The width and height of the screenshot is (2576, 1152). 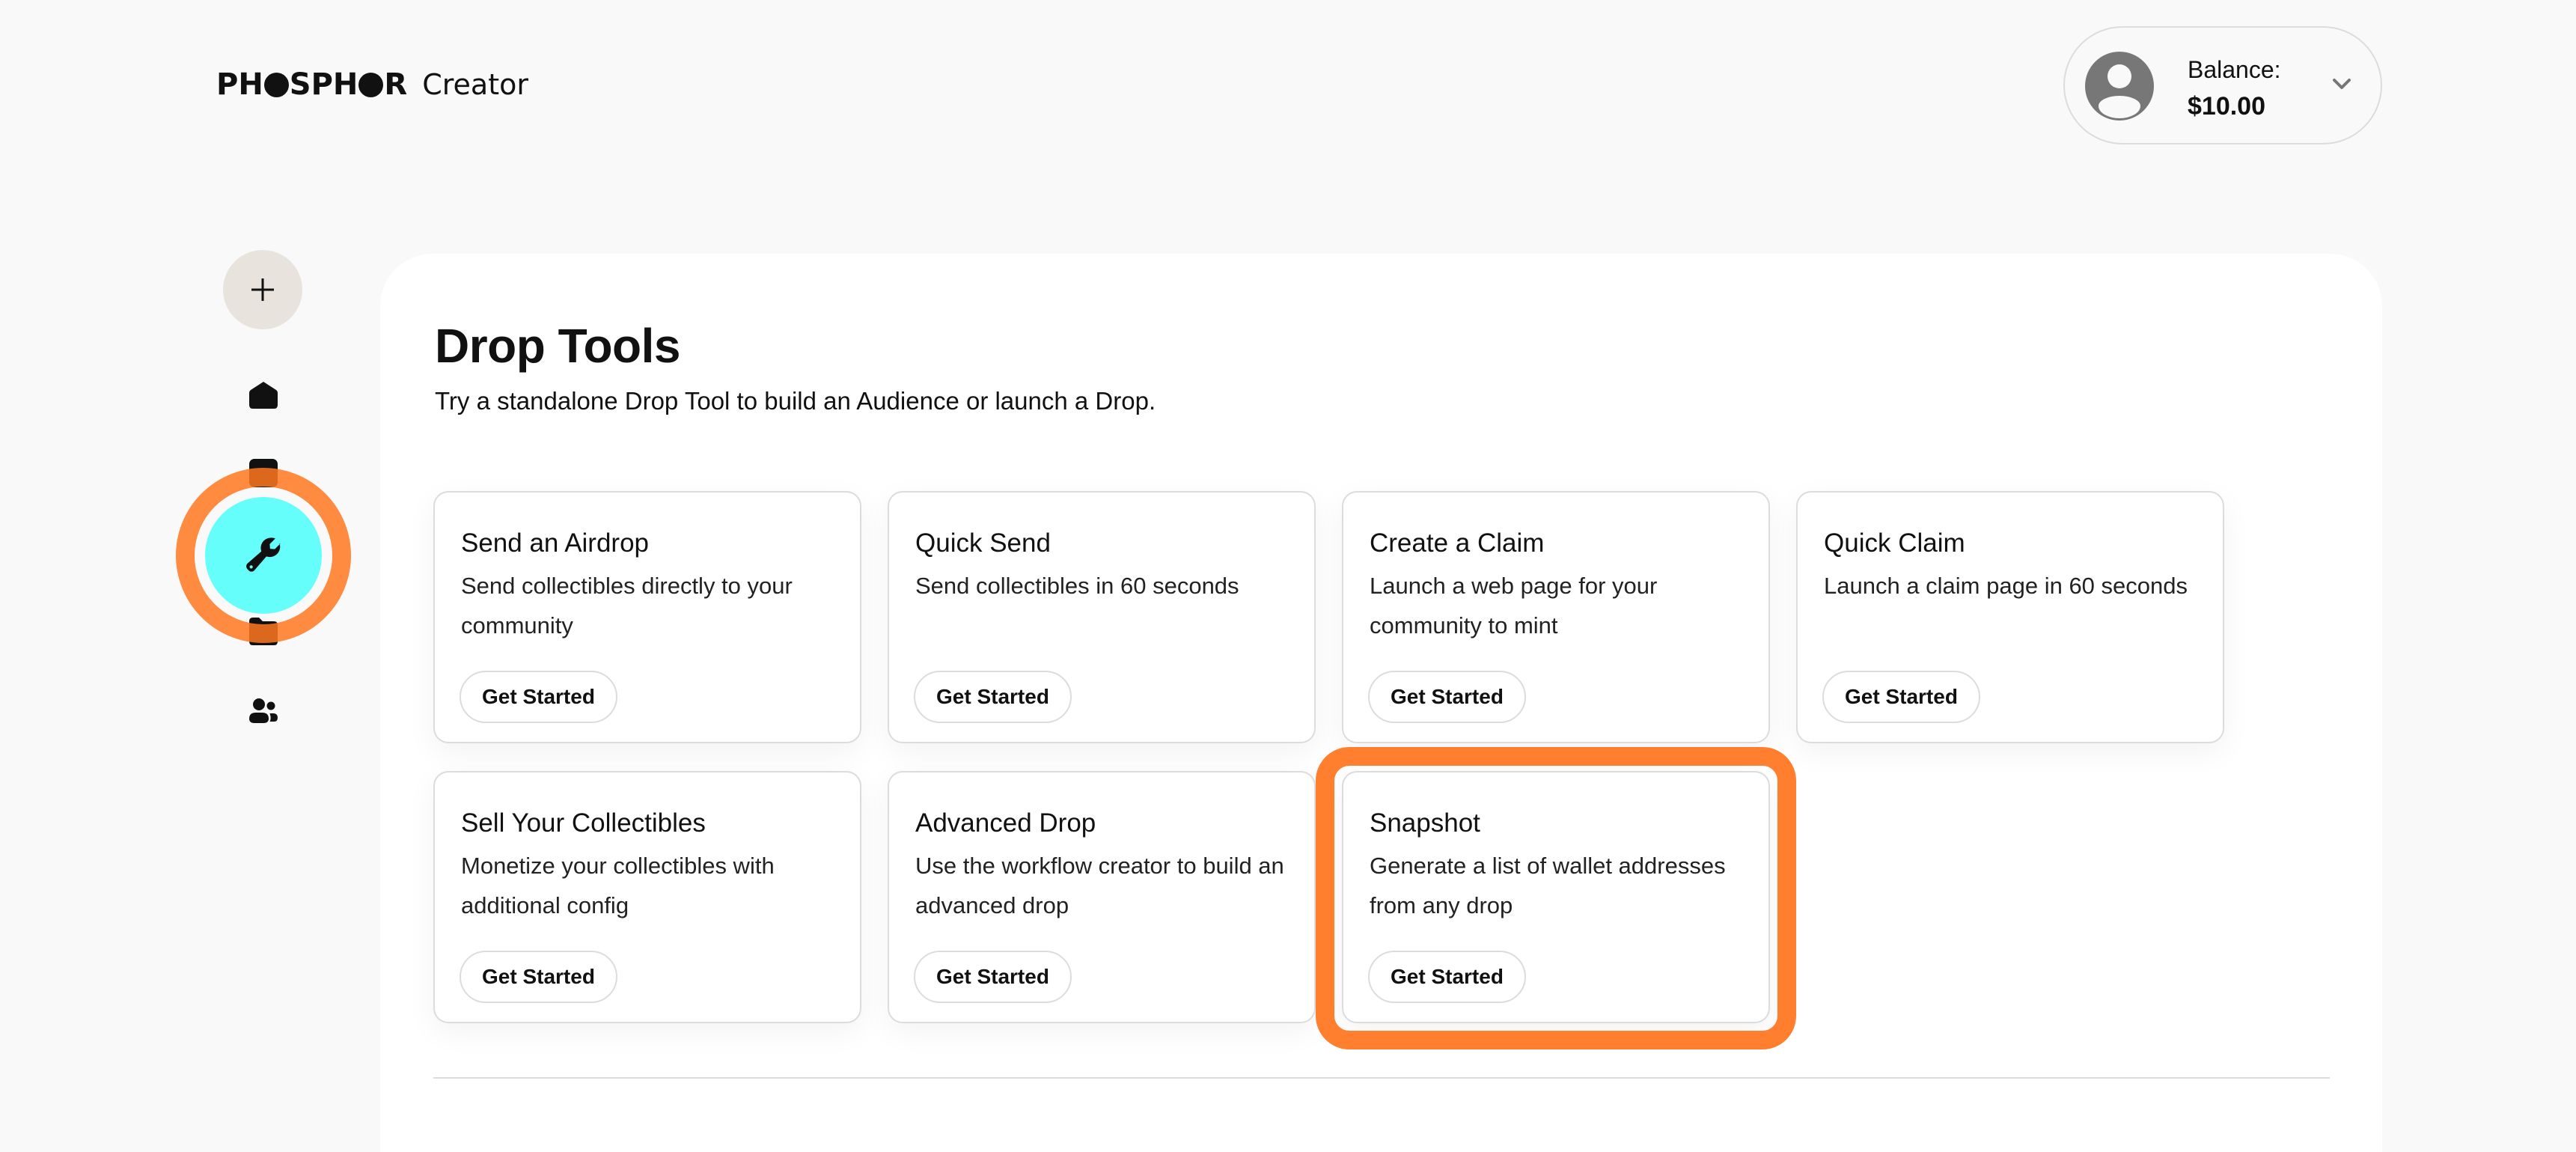 What do you see at coordinates (2006, 586) in the screenshot?
I see `card-description: Launch a claim page in 60 seconds` at bounding box center [2006, 586].